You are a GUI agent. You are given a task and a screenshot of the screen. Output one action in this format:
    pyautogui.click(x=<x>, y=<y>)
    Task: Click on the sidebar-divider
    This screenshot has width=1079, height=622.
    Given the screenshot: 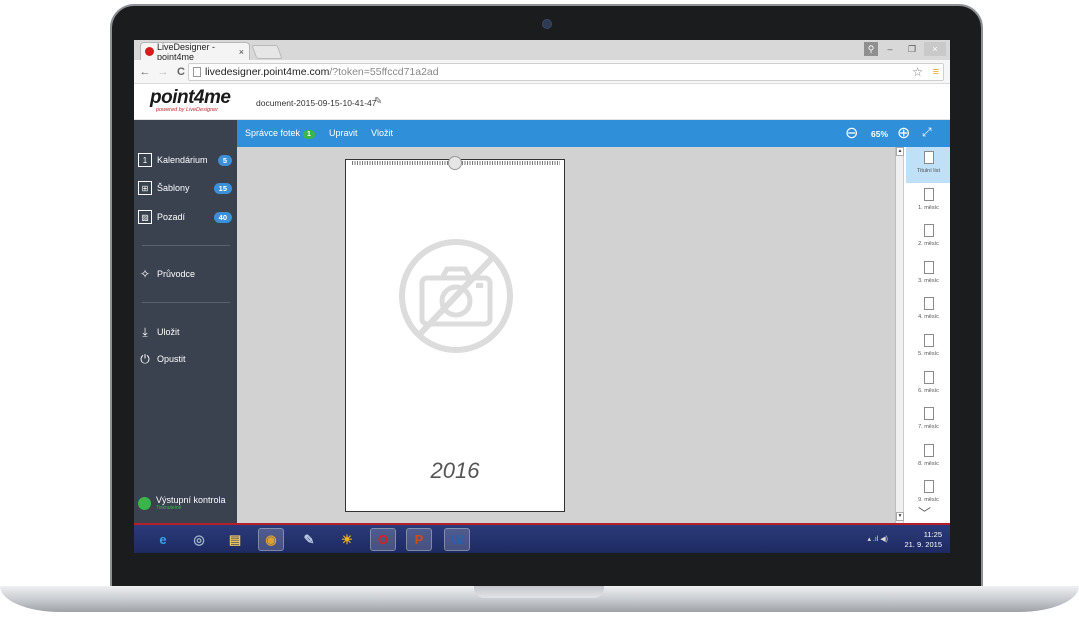 What is the action you would take?
    pyautogui.click(x=186, y=302)
    